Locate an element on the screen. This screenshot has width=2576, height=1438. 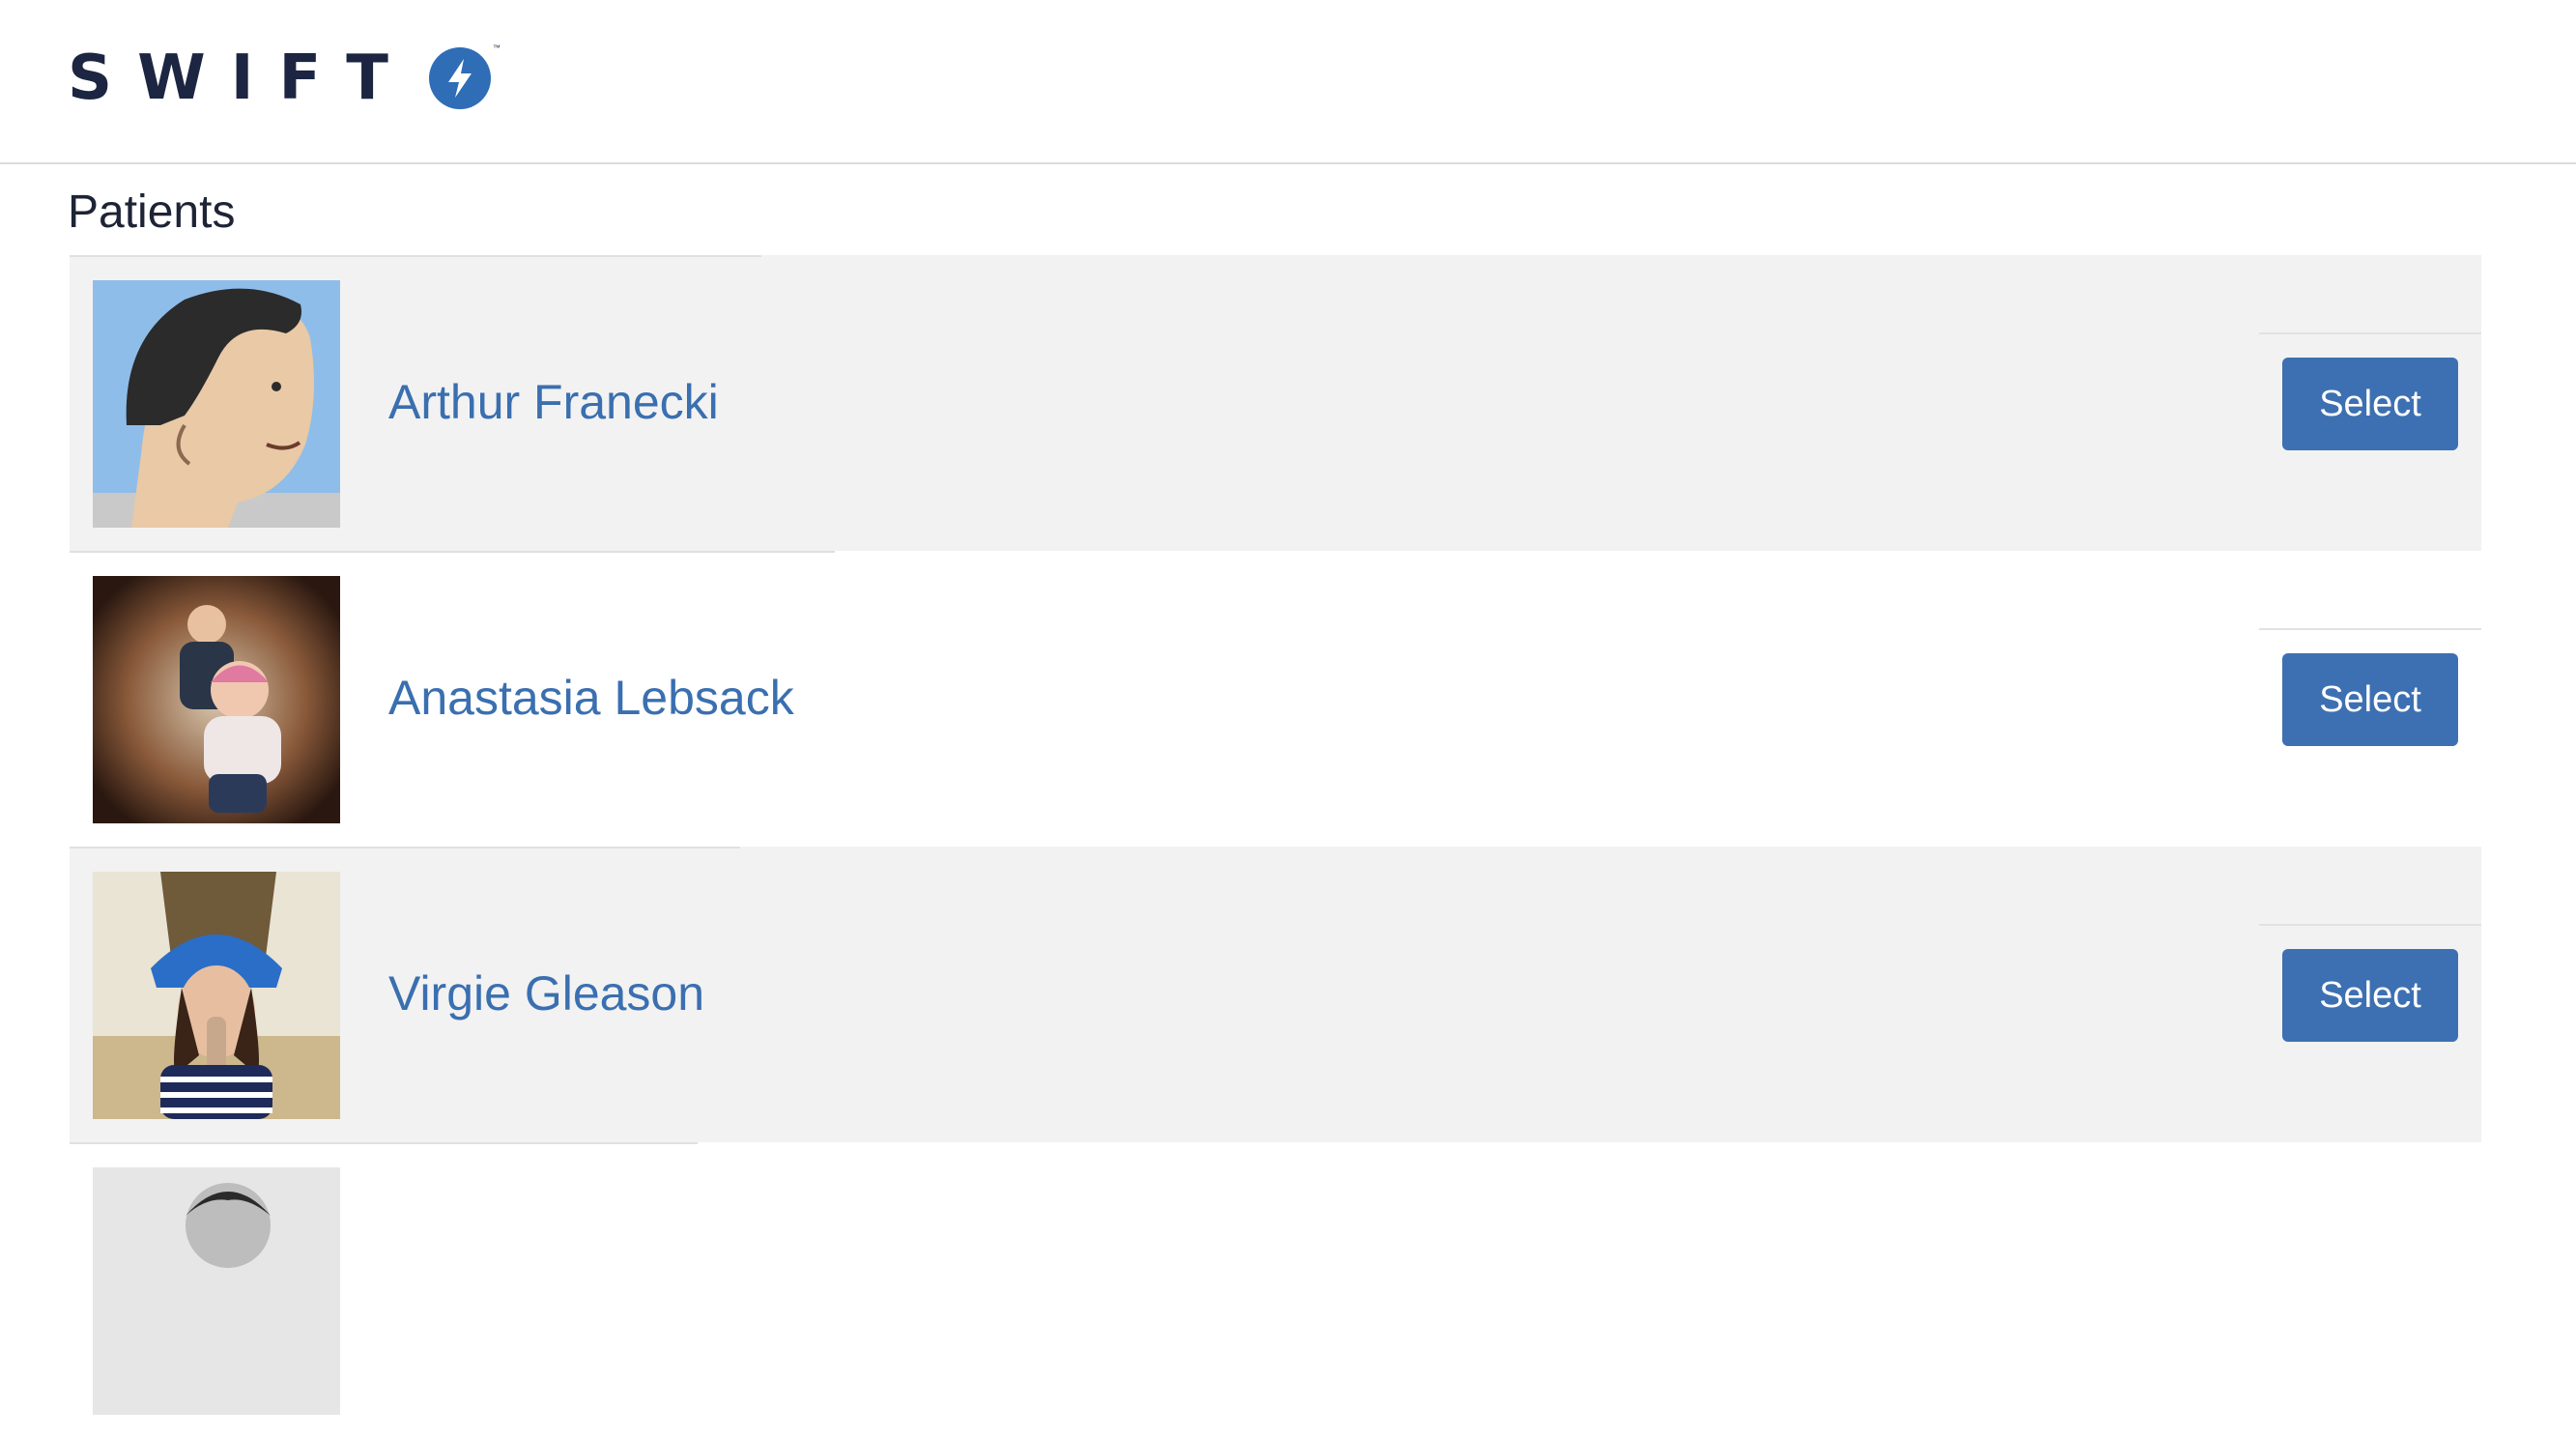
lightning-bolt-icon: ™ is located at coordinates (465, 76).